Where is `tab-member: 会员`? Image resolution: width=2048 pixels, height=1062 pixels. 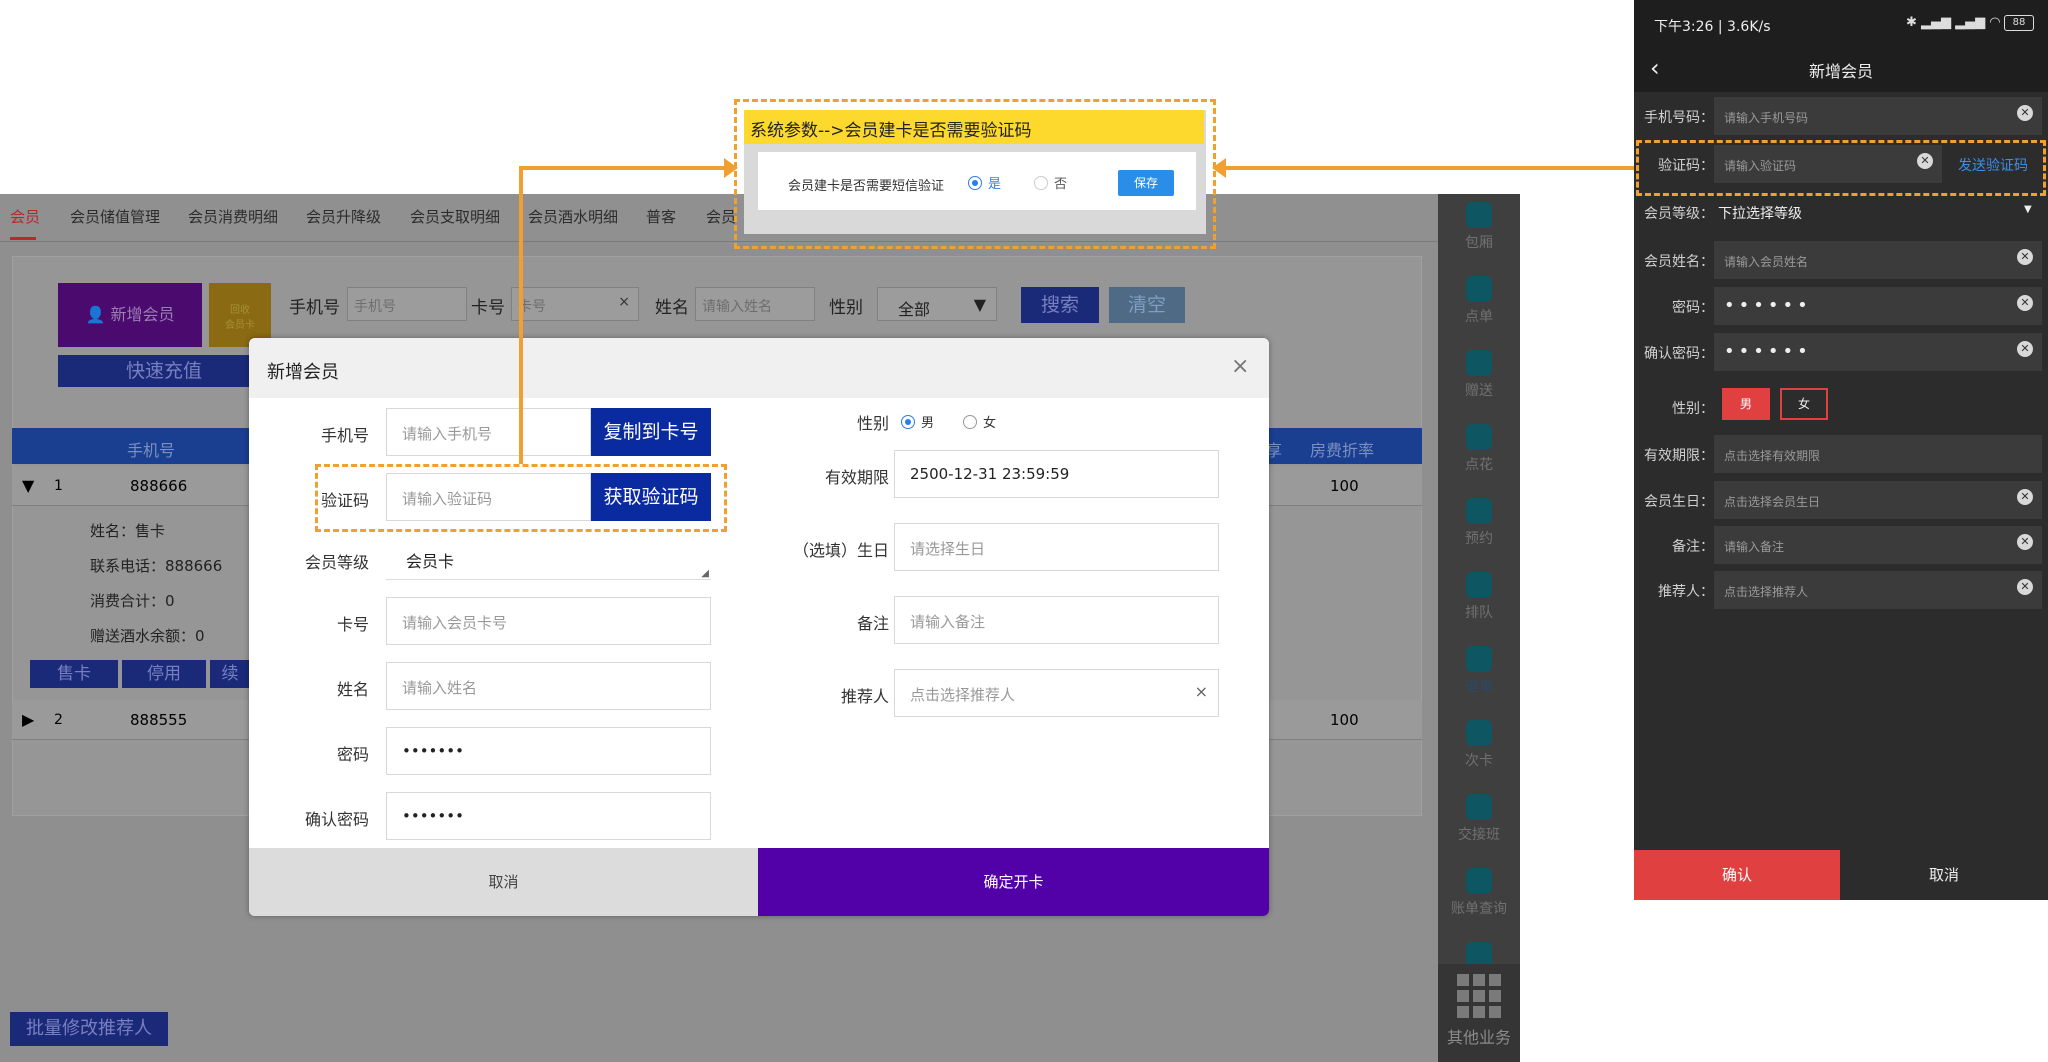
tab-member: 会员 is located at coordinates (25, 216).